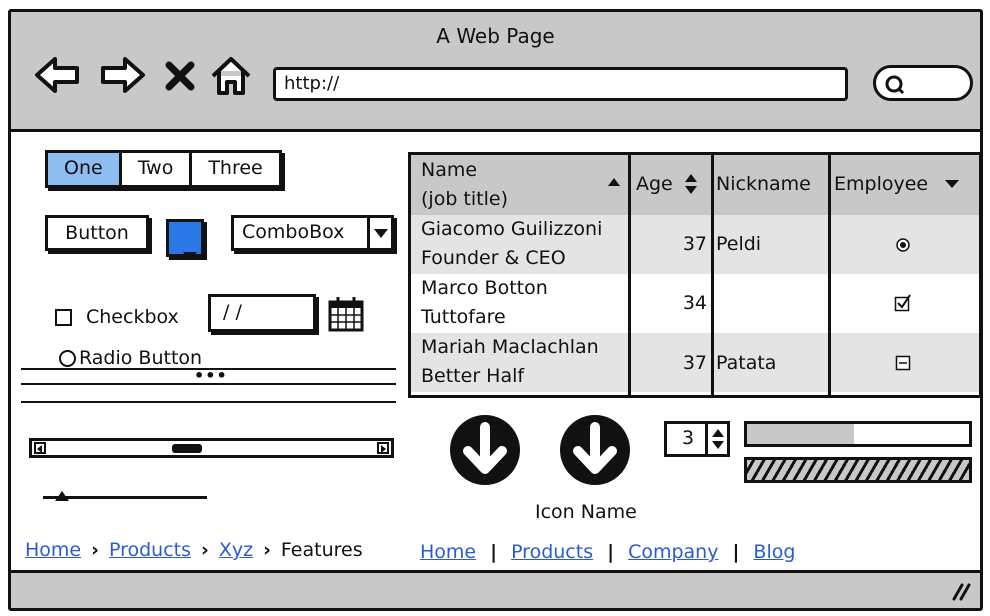 The height and width of the screenshot is (616, 990). What do you see at coordinates (688, 438) in the screenshot?
I see `stepper-value: 3` at bounding box center [688, 438].